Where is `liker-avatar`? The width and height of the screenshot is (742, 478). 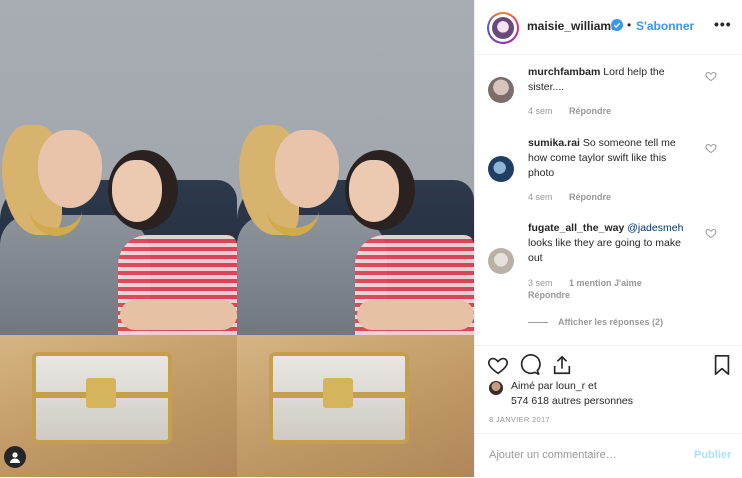 liker-avatar is located at coordinates (496, 388).